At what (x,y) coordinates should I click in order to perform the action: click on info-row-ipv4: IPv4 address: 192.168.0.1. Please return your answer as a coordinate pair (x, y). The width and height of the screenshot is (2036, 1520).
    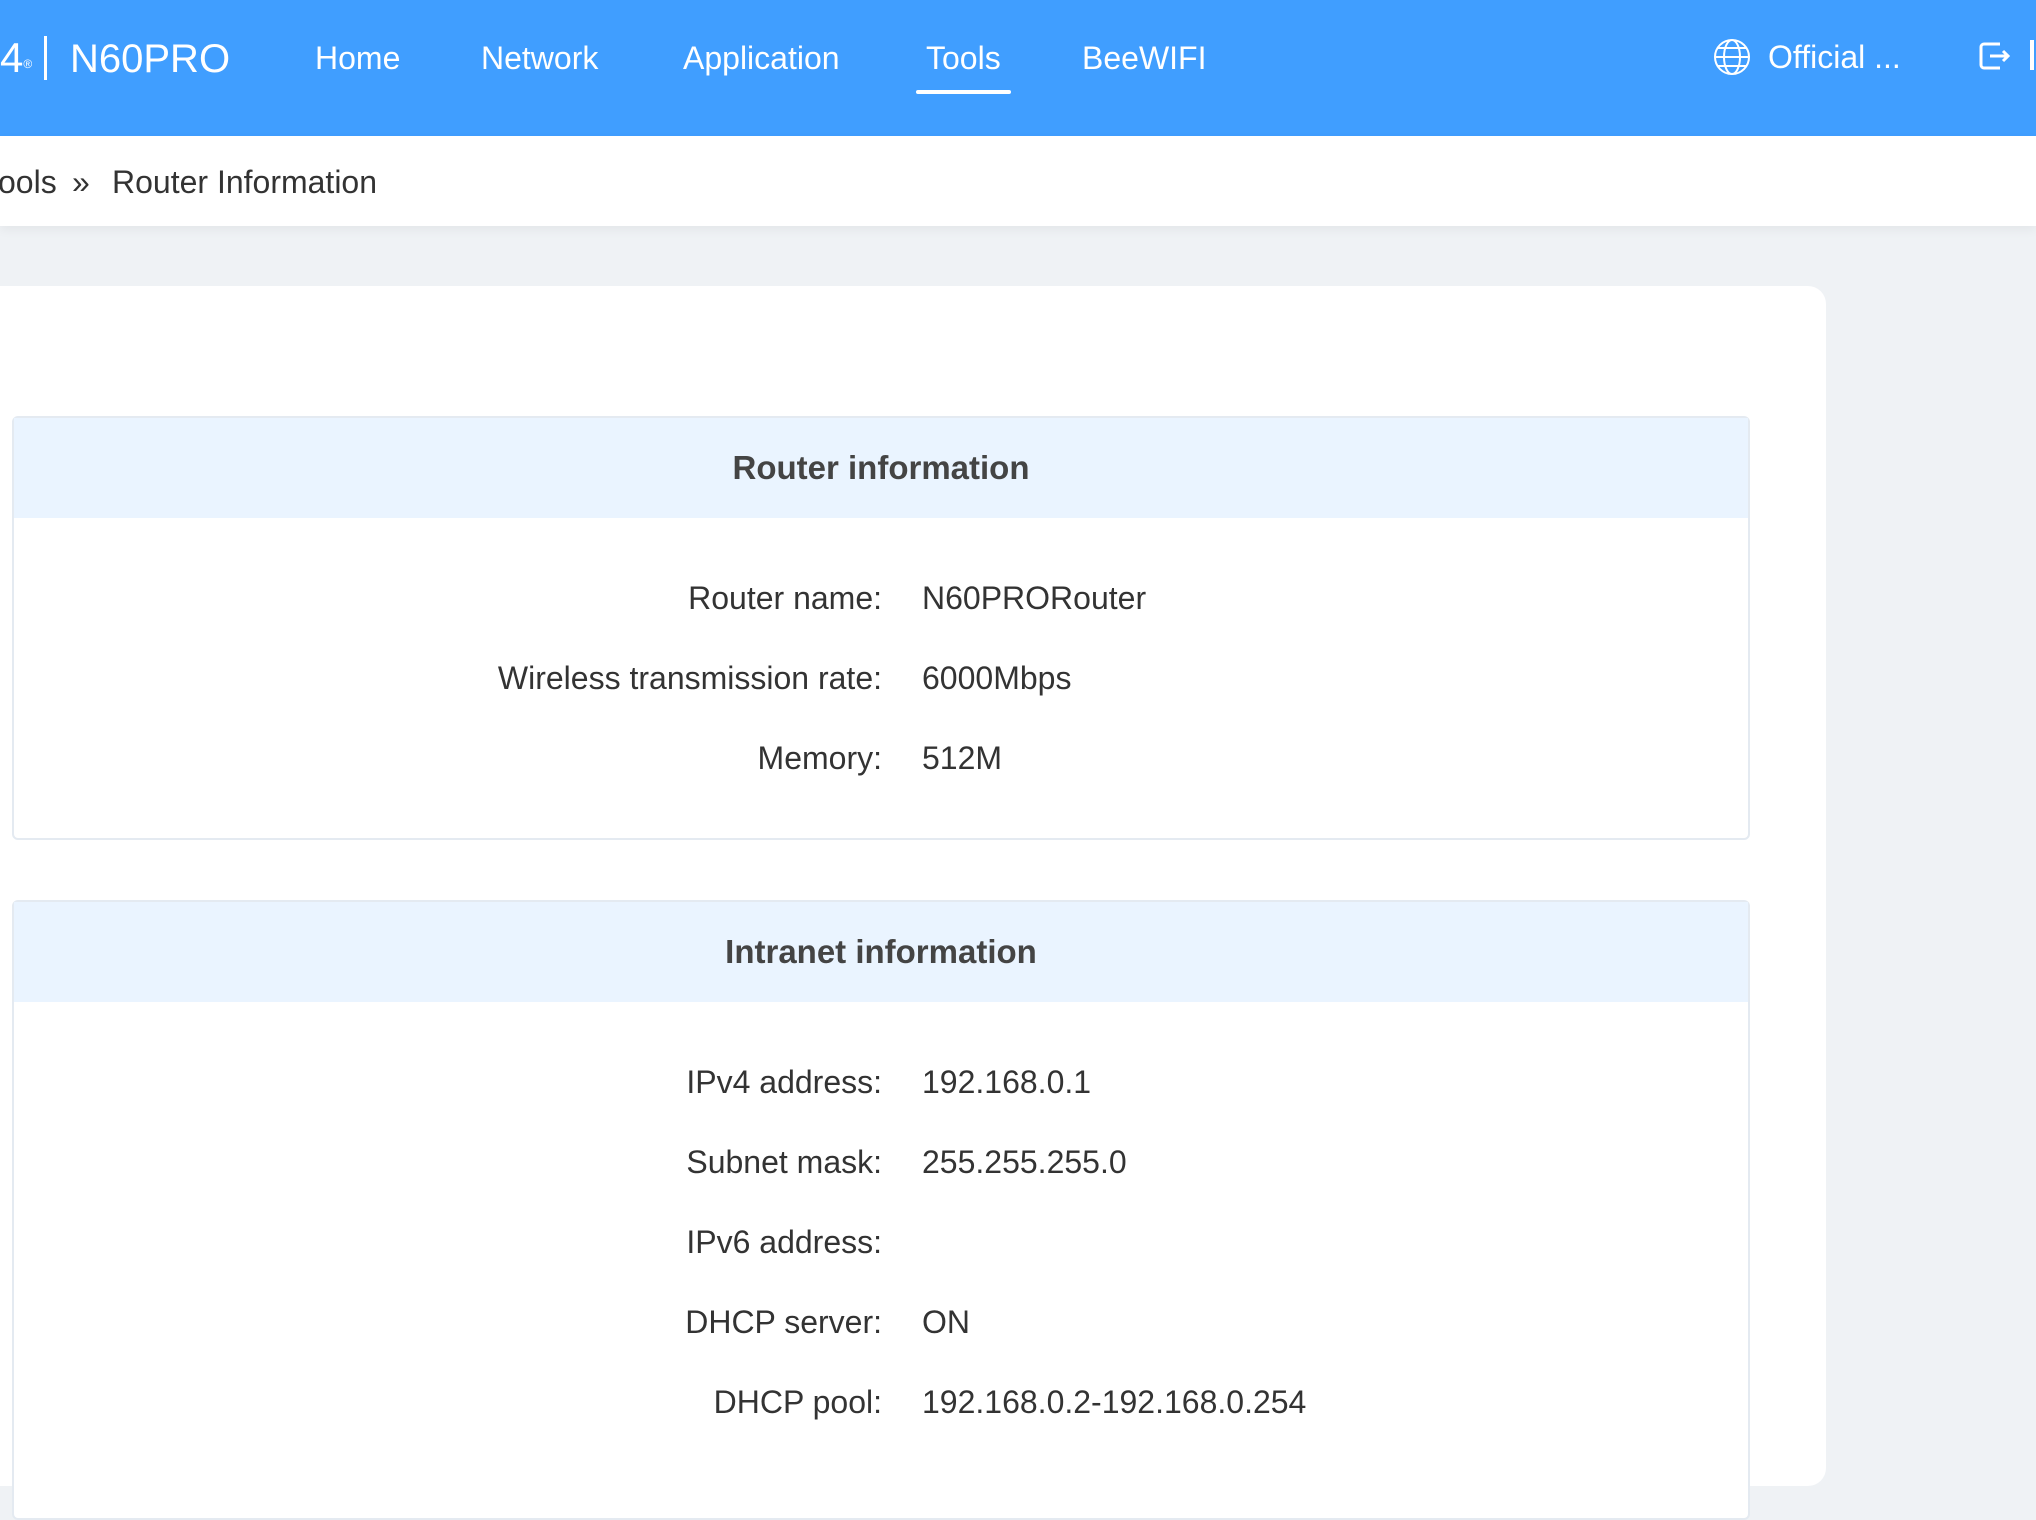
    Looking at the image, I should click on (881, 1082).